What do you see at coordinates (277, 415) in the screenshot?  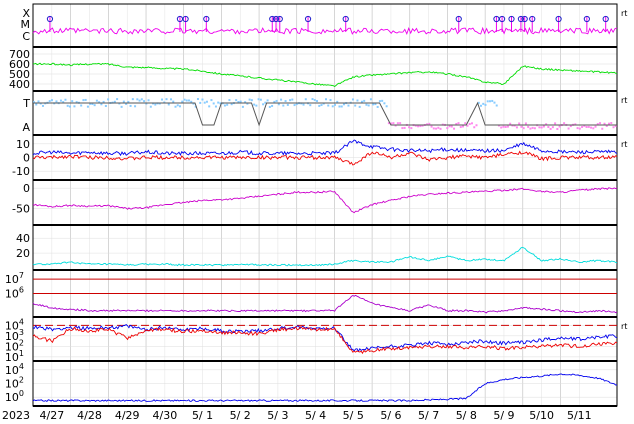 I see `x-tick-label: 5/ 3` at bounding box center [277, 415].